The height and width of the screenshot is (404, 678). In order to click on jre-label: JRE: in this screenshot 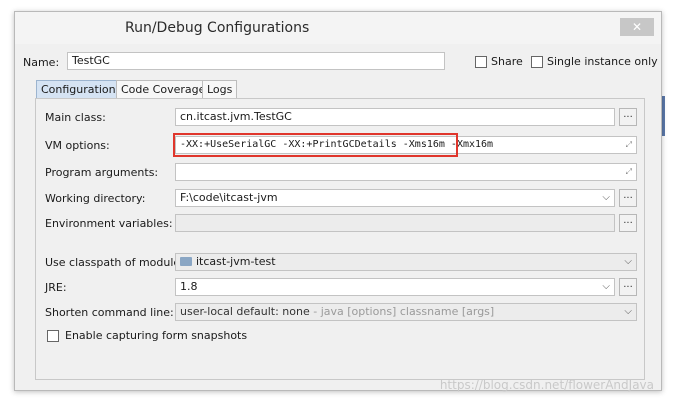, I will do `click(56, 287)`.